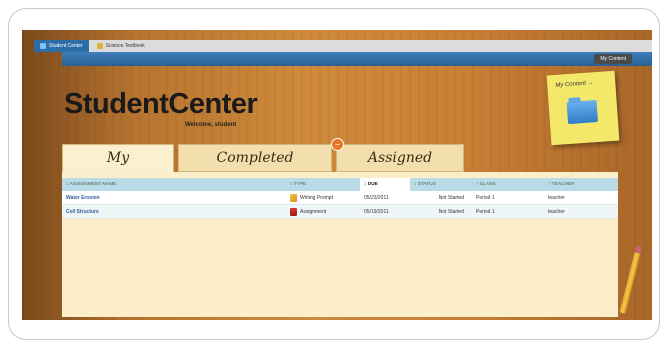  What do you see at coordinates (125, 46) in the screenshot?
I see `tab-label: Science Textbook` at bounding box center [125, 46].